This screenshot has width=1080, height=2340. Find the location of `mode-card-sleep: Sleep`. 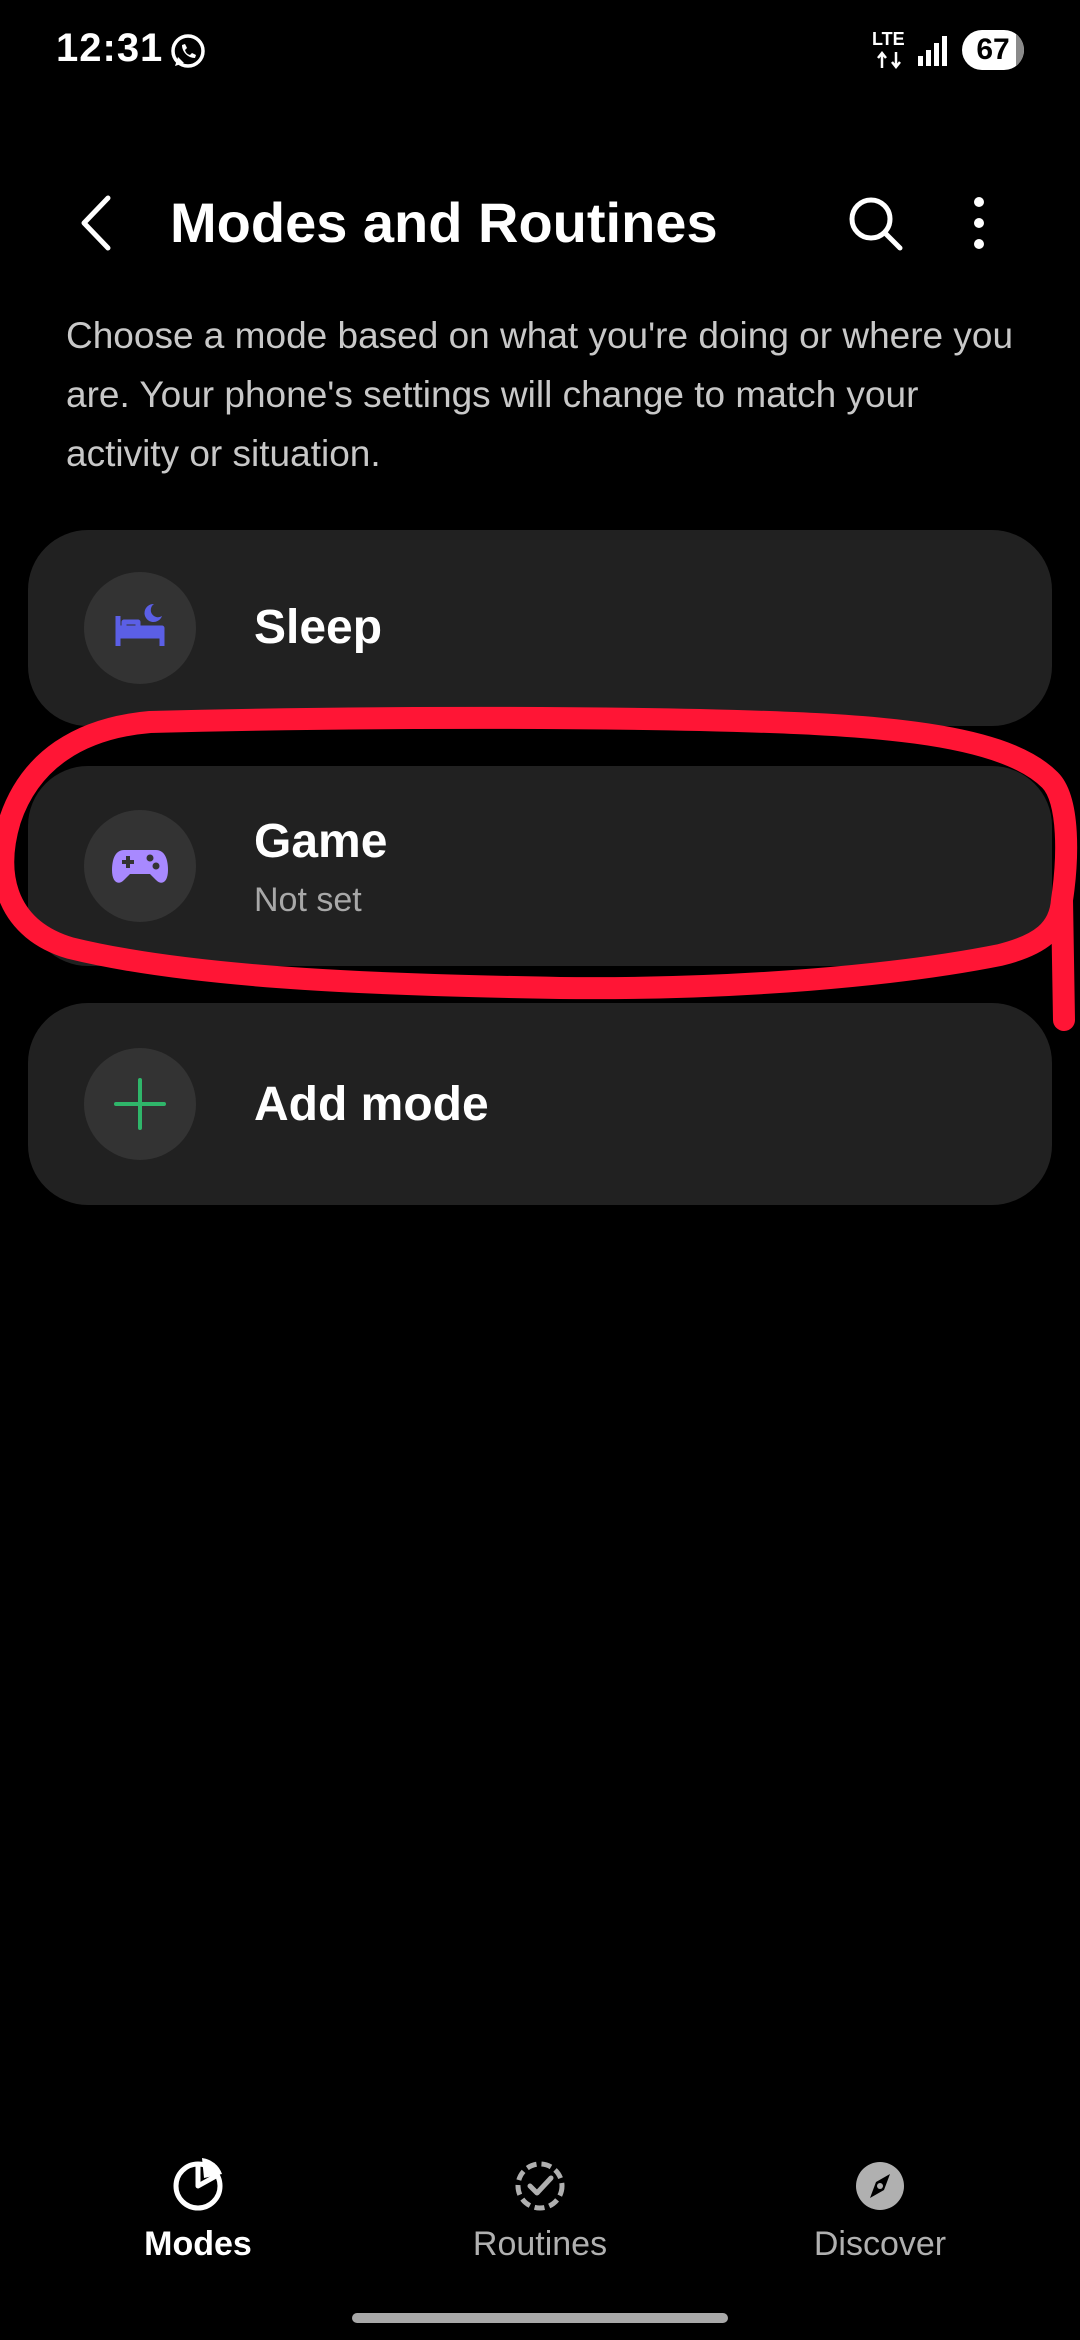

mode-card-sleep: Sleep is located at coordinates (540, 628).